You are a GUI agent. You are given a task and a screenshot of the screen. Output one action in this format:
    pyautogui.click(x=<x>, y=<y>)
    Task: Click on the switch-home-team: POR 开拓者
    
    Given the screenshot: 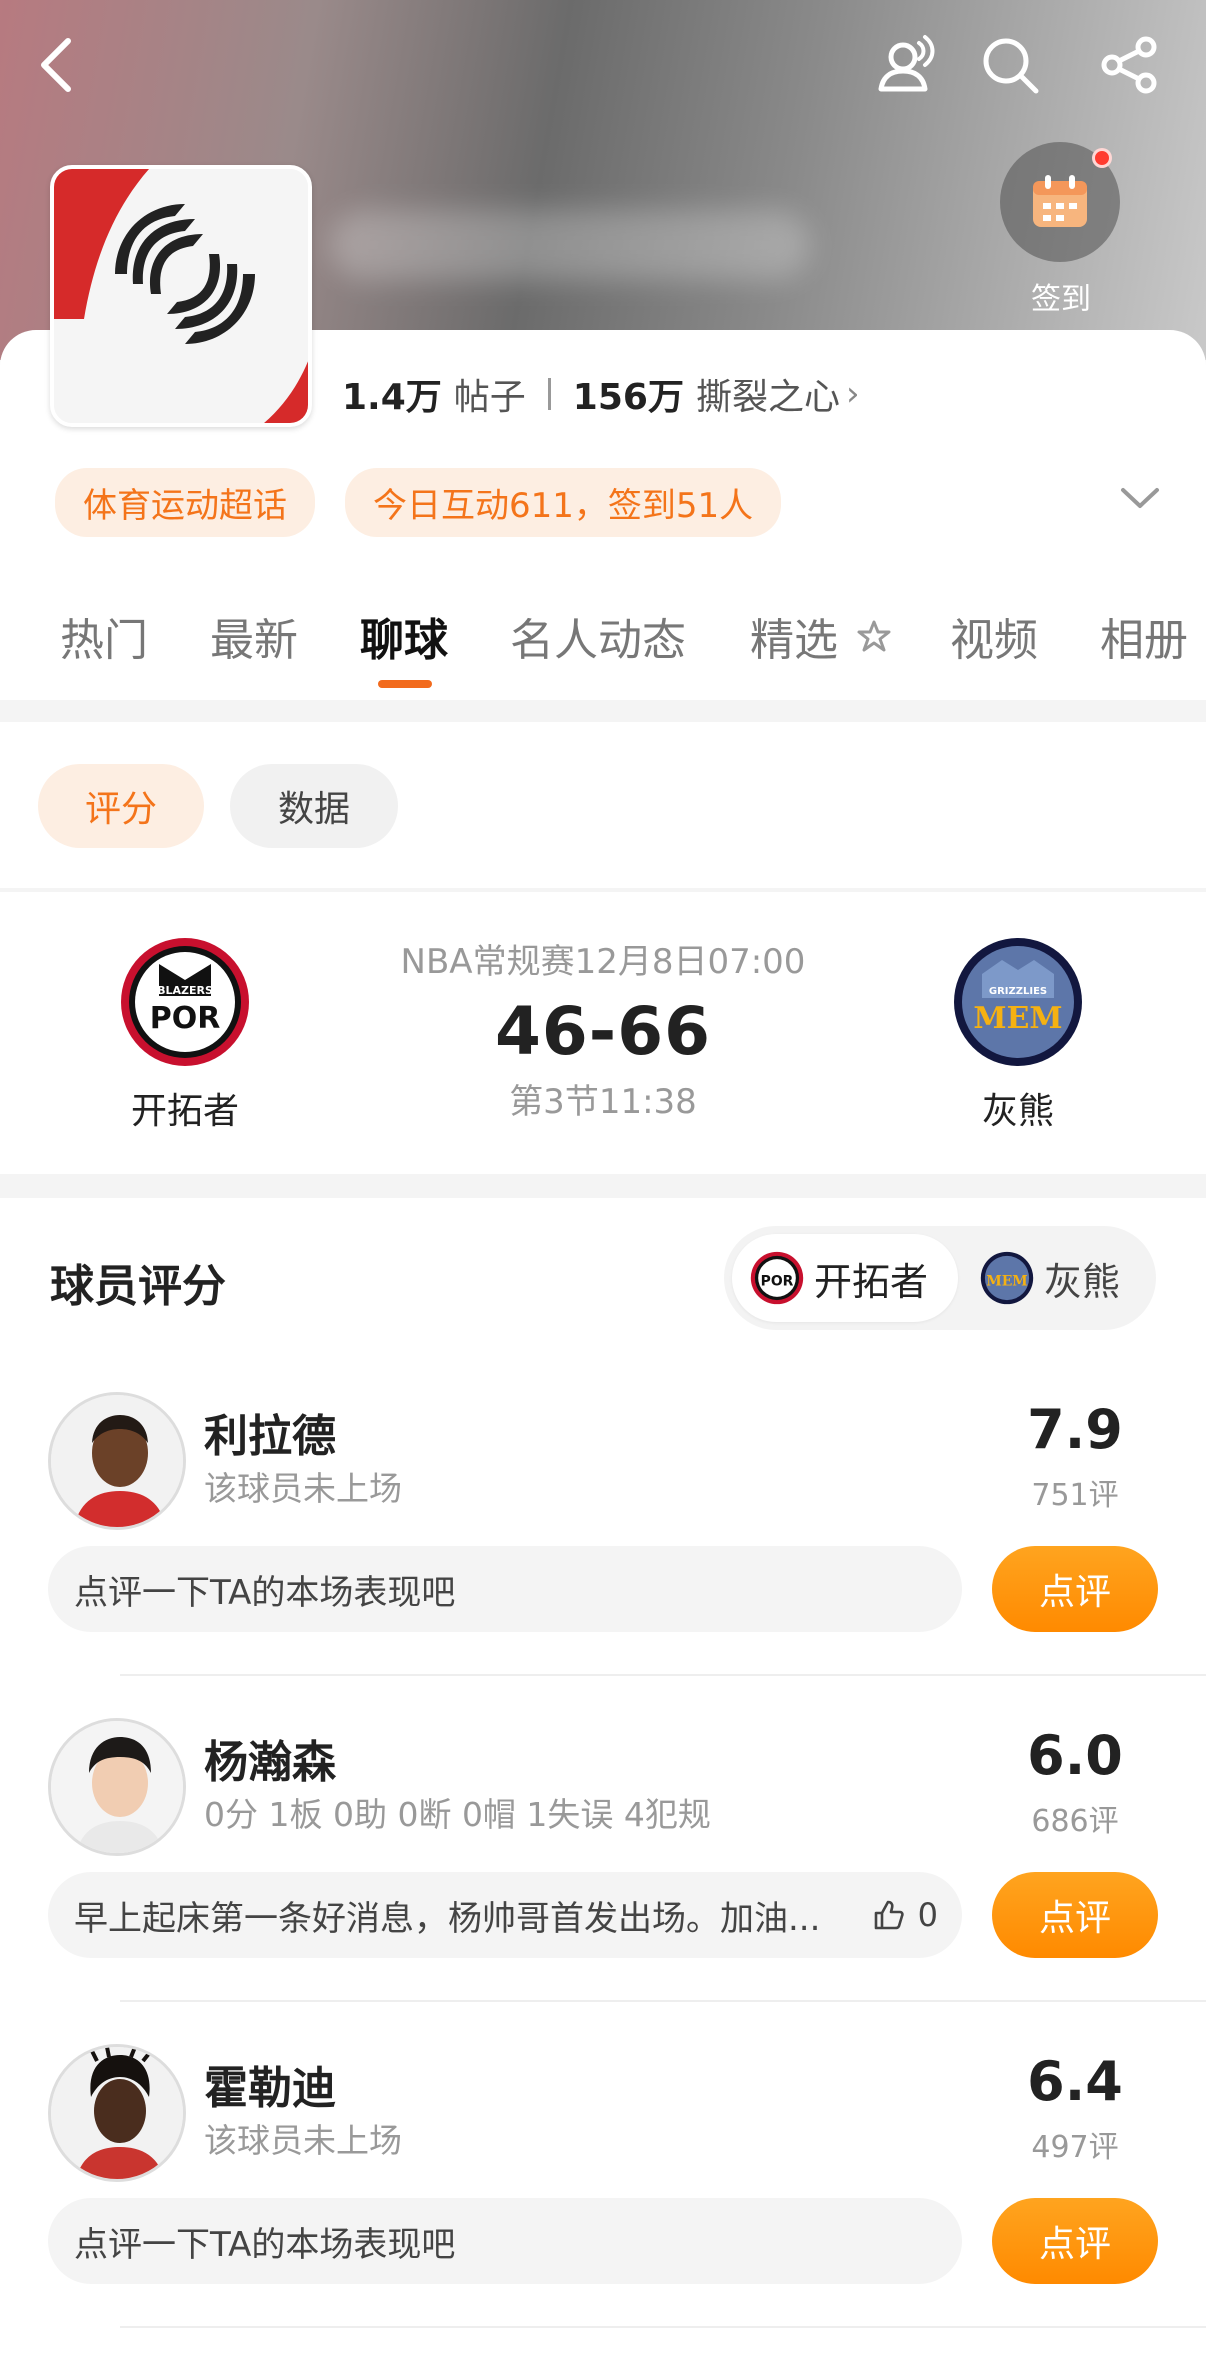 What is the action you would take?
    pyautogui.click(x=845, y=1278)
    